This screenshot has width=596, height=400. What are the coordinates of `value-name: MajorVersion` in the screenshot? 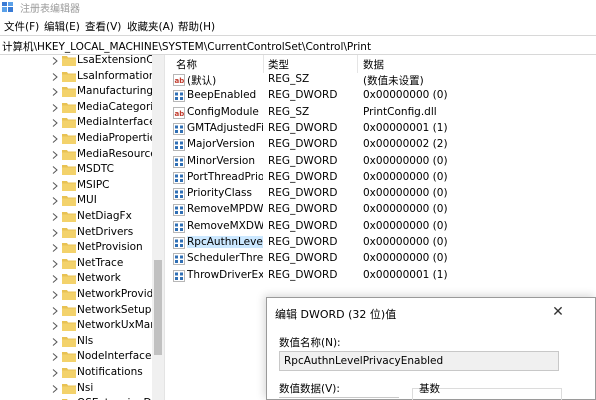 It's located at (221, 144).